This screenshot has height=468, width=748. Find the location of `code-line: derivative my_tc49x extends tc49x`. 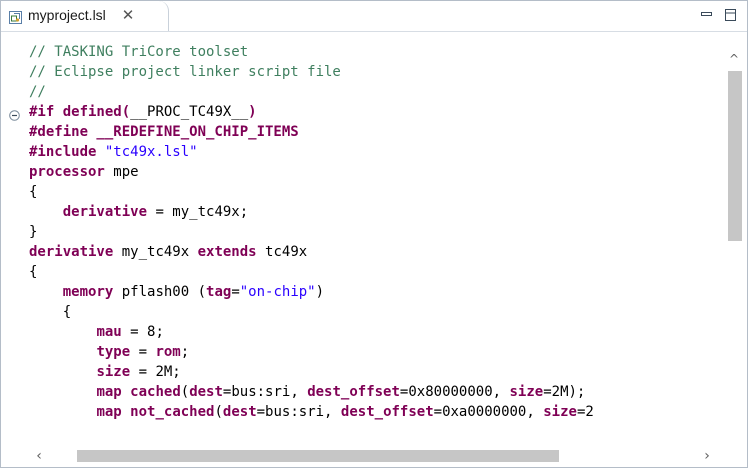

code-line: derivative my_tc49x extends tc49x is located at coordinates (168, 252).